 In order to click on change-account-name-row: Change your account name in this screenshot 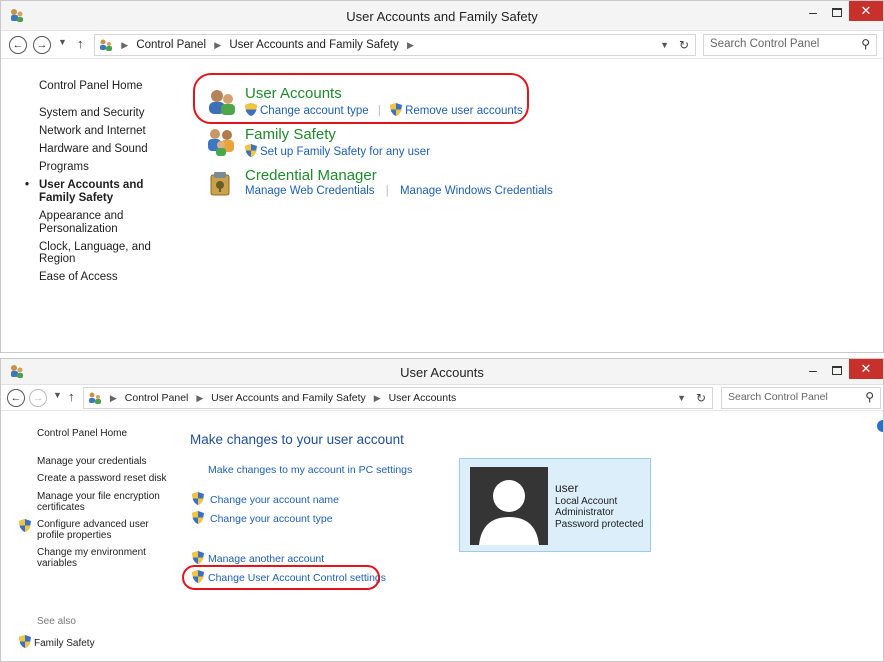, I will do `click(265, 499)`.